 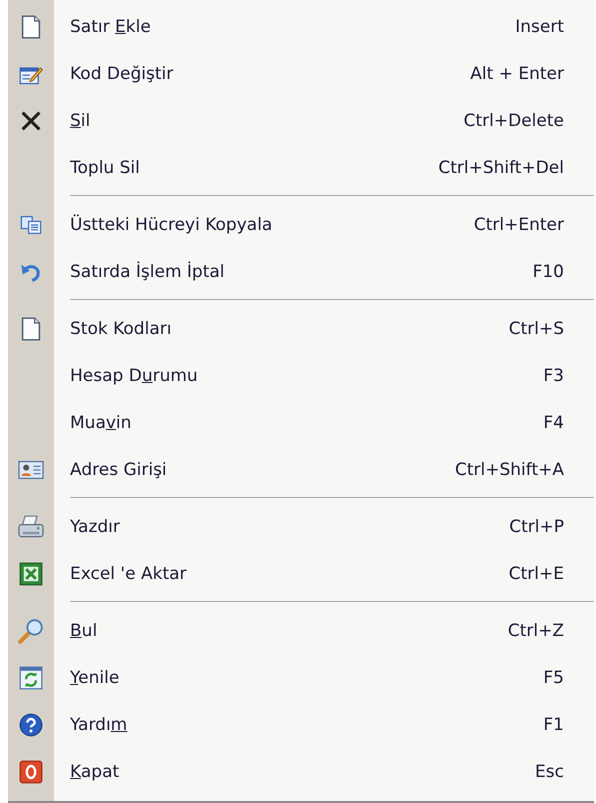 I want to click on power-icon, so click(x=31, y=772).